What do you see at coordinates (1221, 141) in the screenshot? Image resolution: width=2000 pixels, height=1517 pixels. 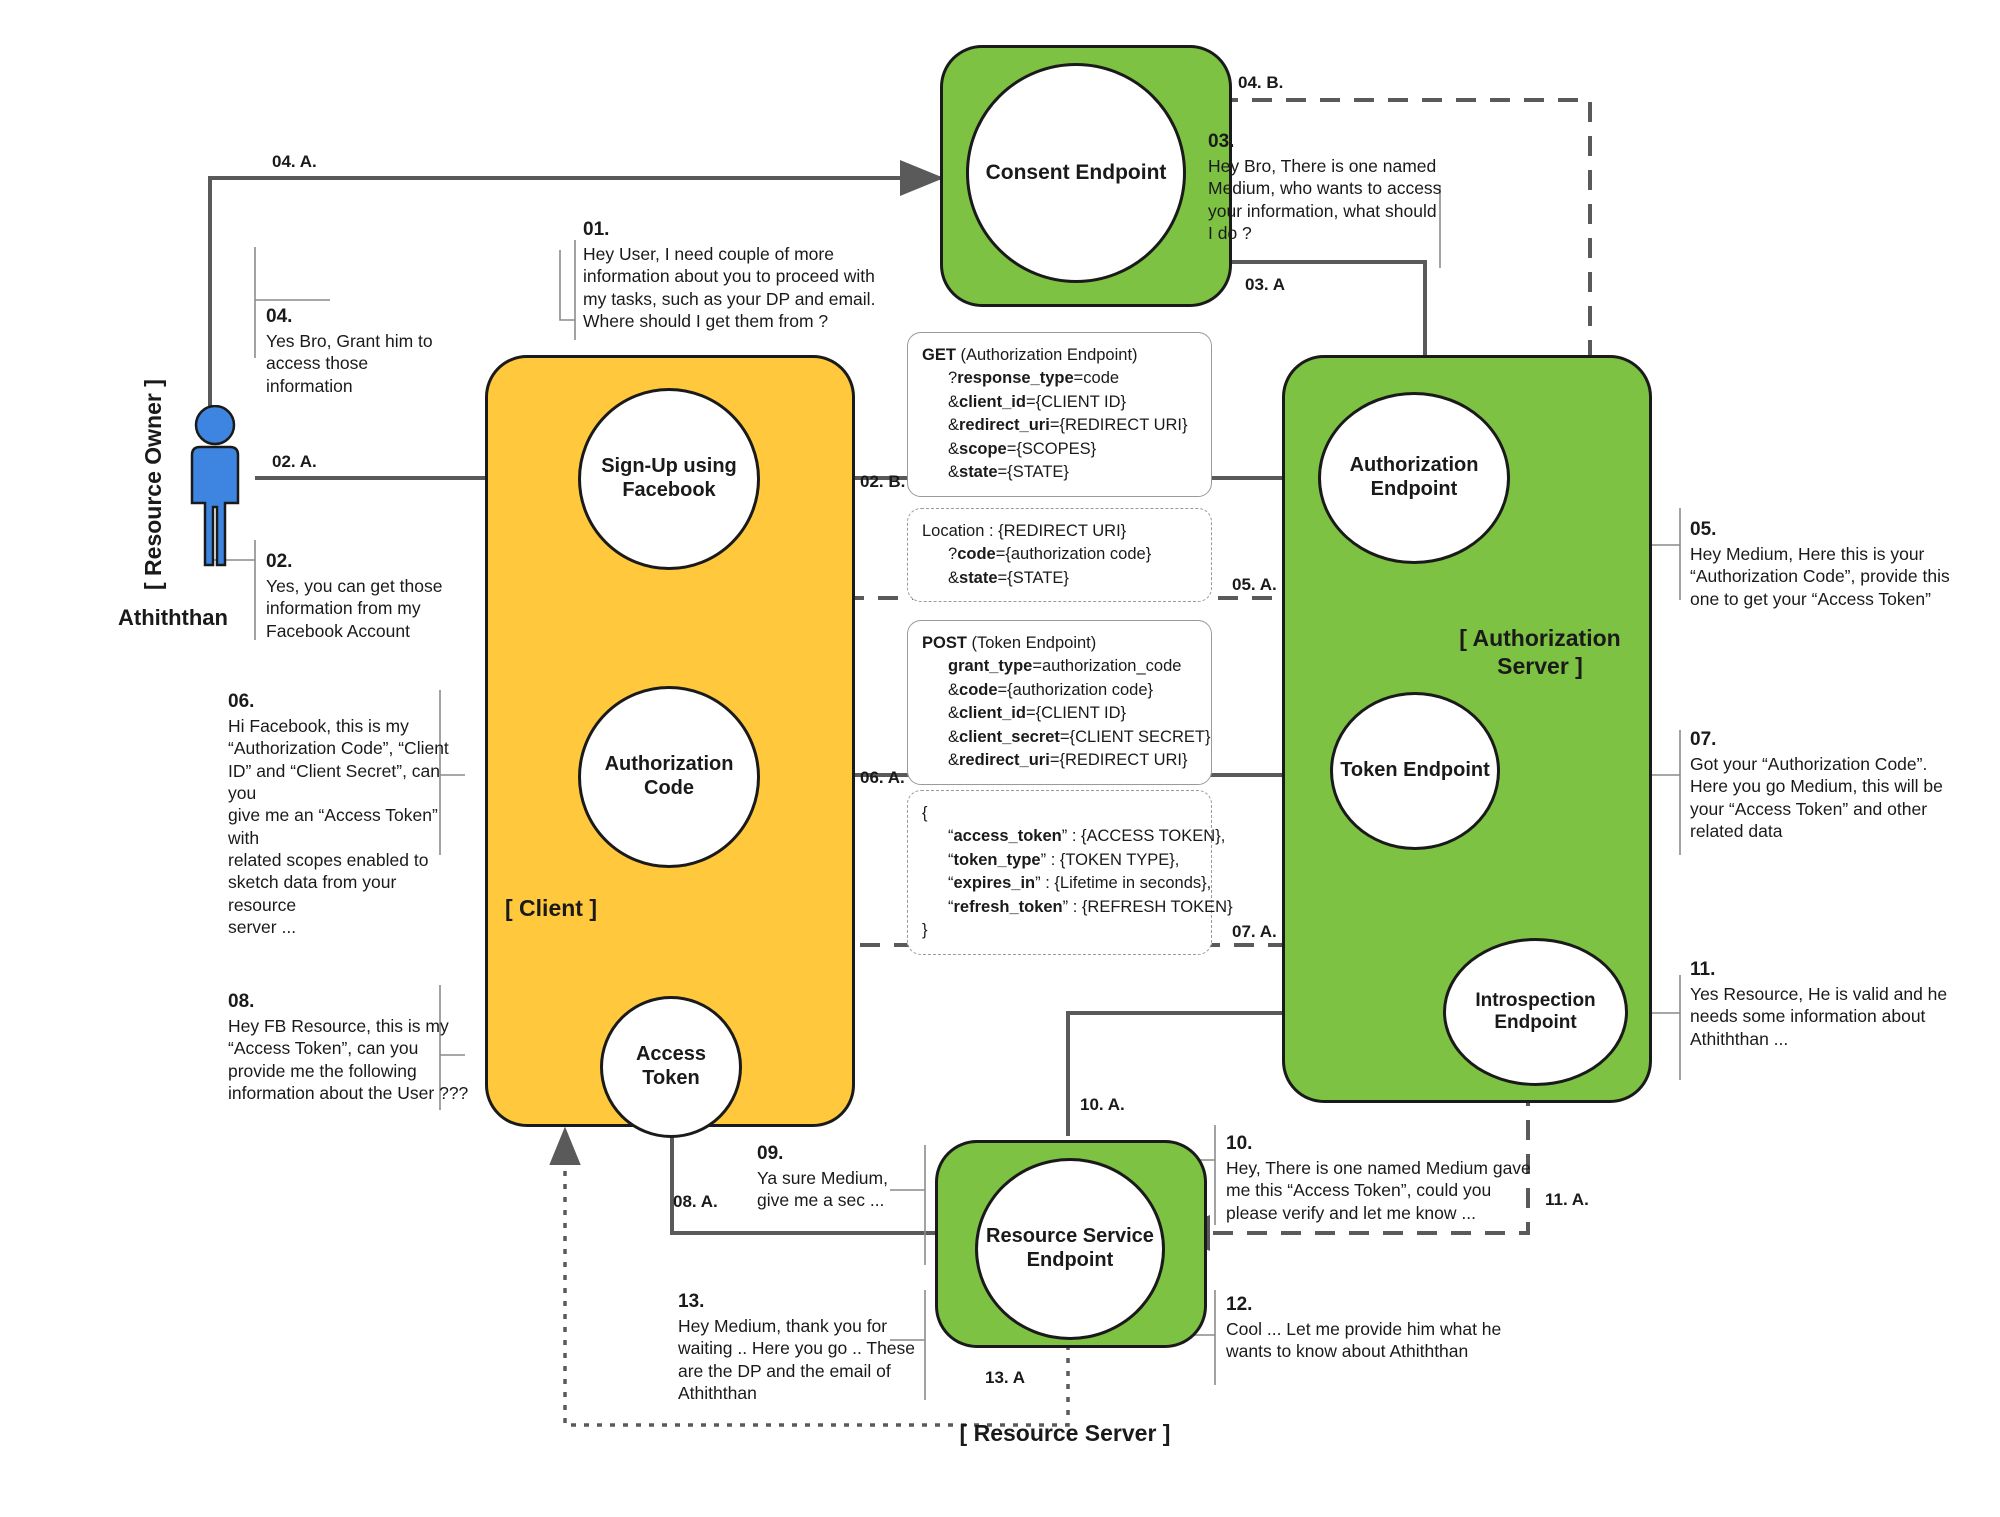 I see `note-03-number: 03.` at bounding box center [1221, 141].